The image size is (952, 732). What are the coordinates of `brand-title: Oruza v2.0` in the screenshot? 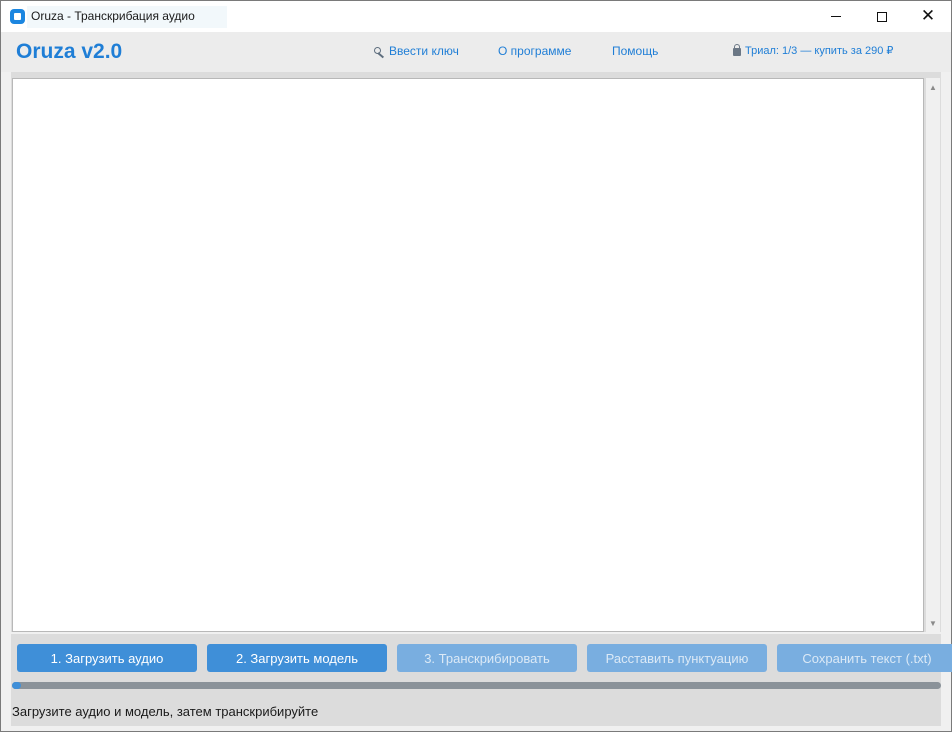 It's located at (69, 51).